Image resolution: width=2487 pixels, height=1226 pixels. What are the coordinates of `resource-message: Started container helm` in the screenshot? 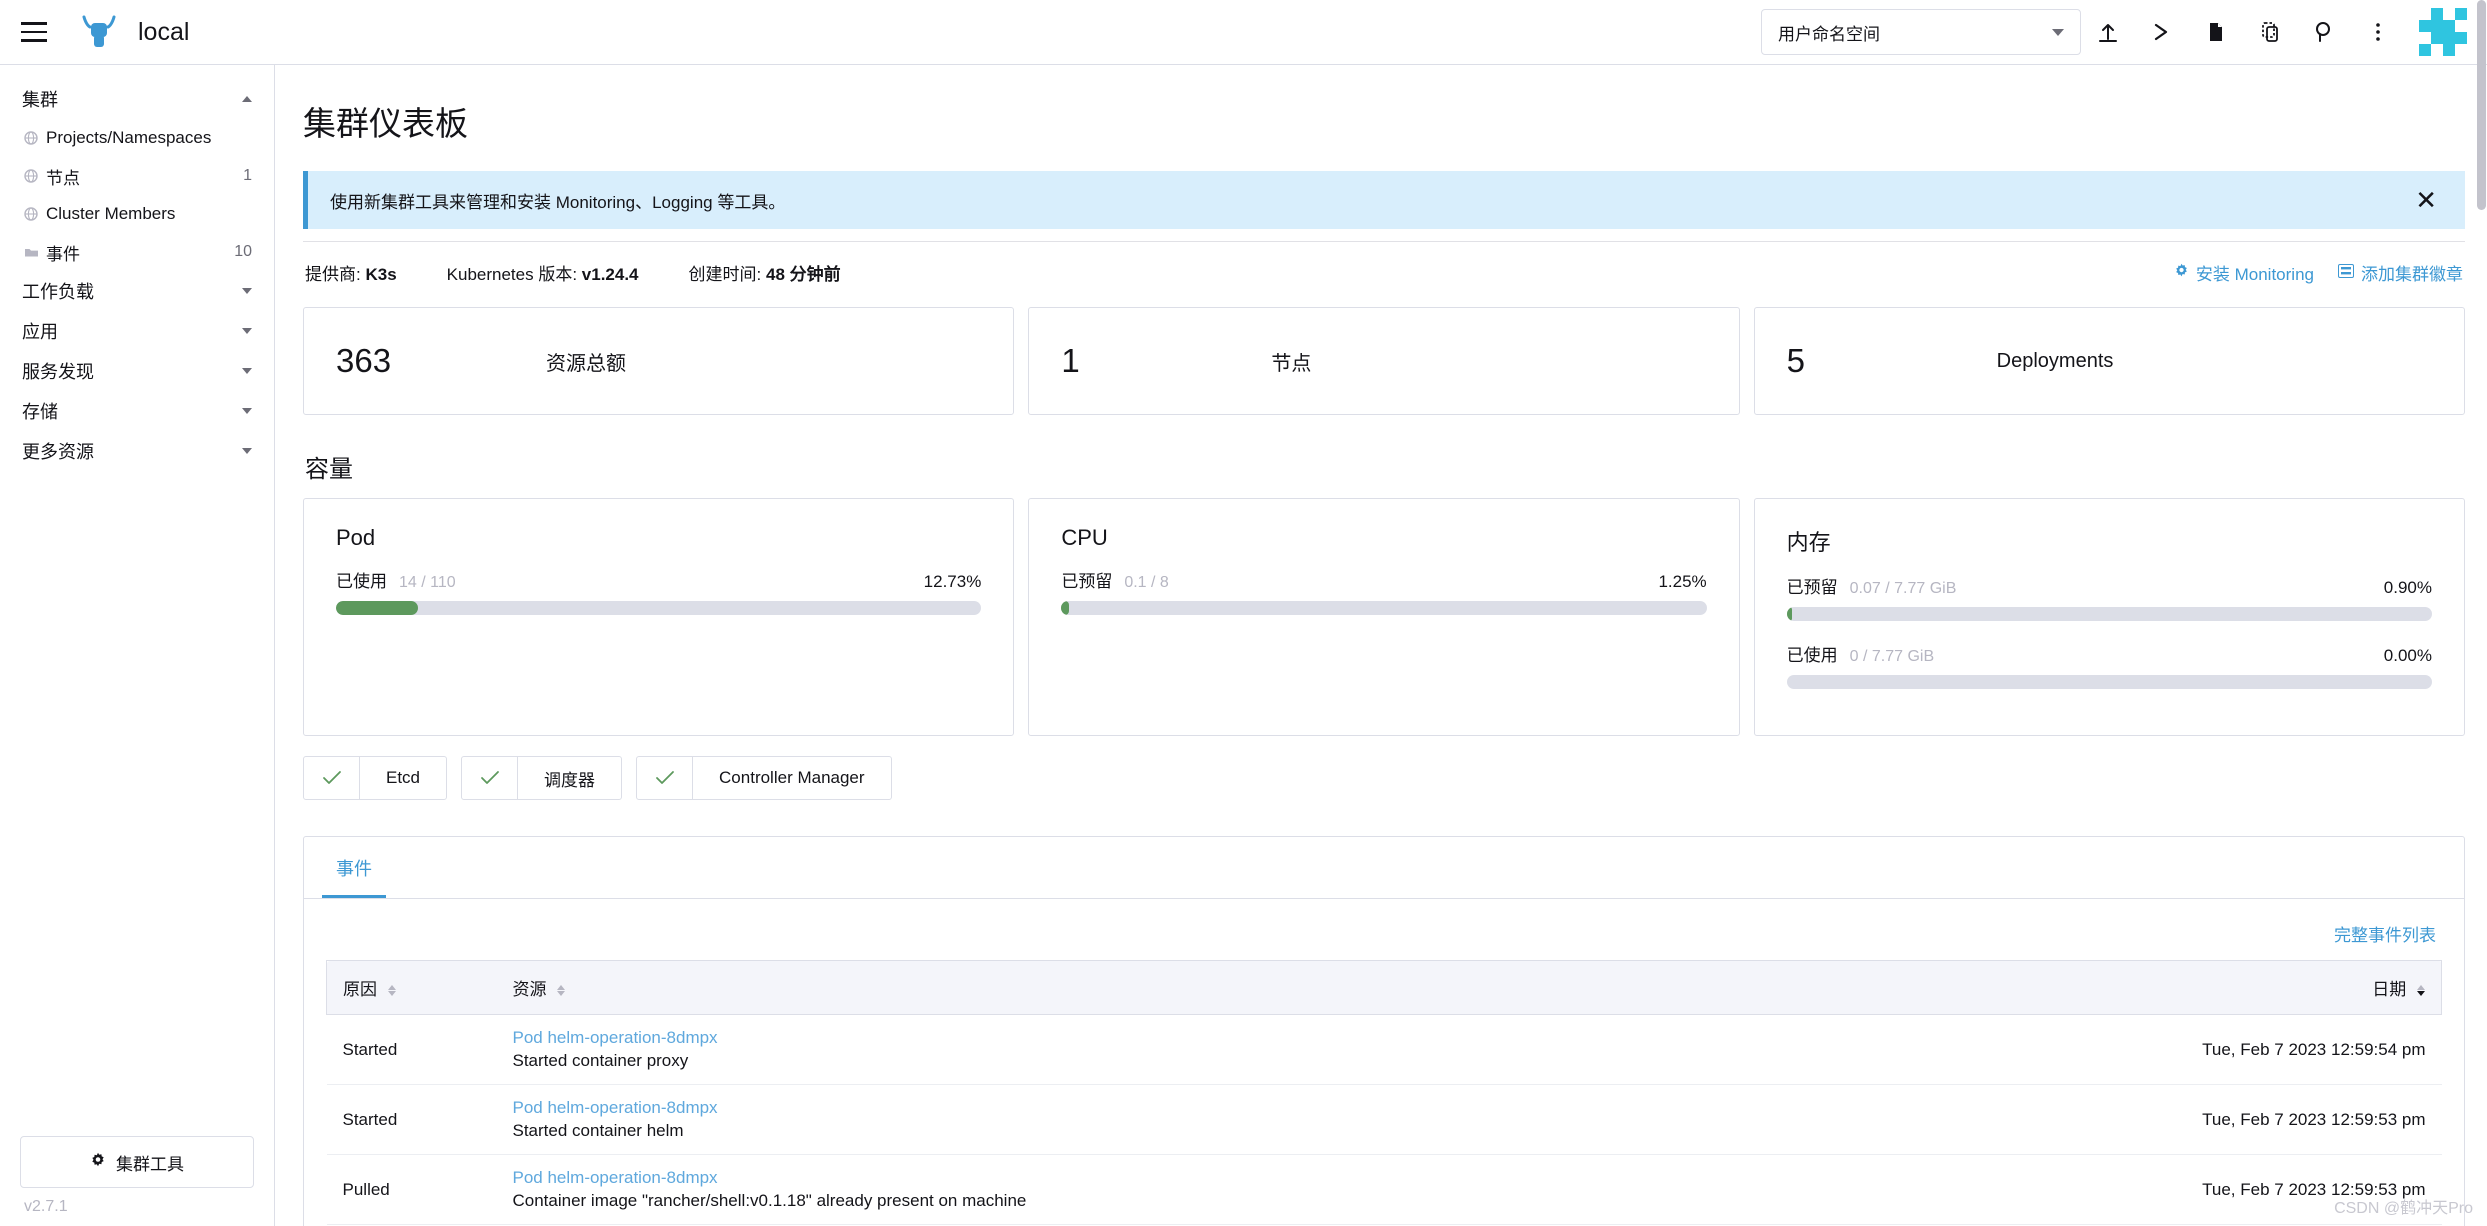 It's located at (598, 1130).